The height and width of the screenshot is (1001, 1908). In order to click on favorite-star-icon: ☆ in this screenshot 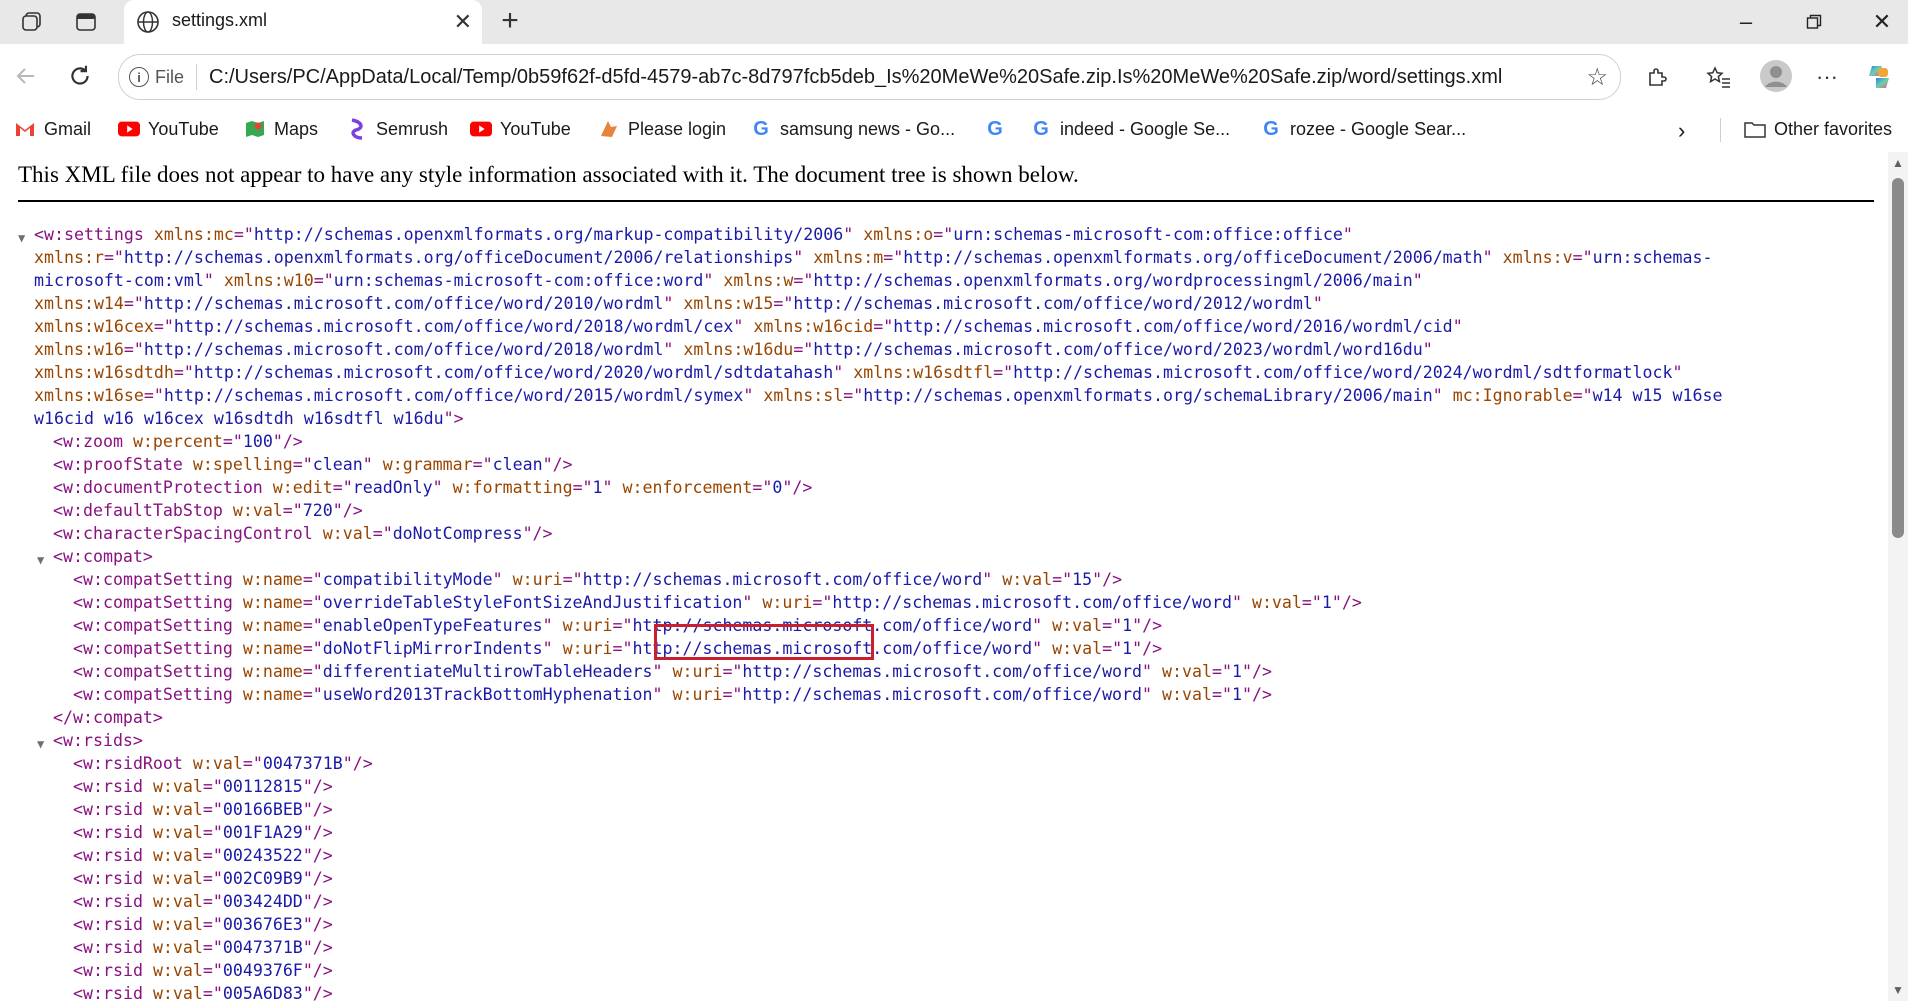, I will do `click(1597, 77)`.